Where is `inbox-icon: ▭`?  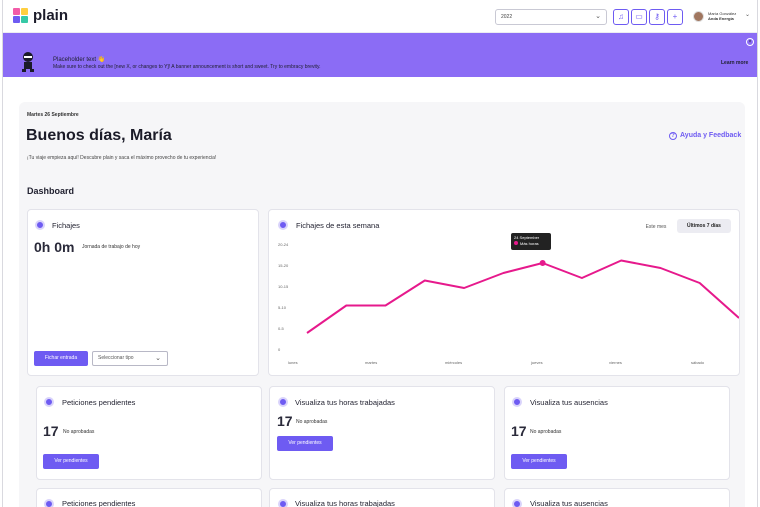 inbox-icon: ▭ is located at coordinates (639, 17).